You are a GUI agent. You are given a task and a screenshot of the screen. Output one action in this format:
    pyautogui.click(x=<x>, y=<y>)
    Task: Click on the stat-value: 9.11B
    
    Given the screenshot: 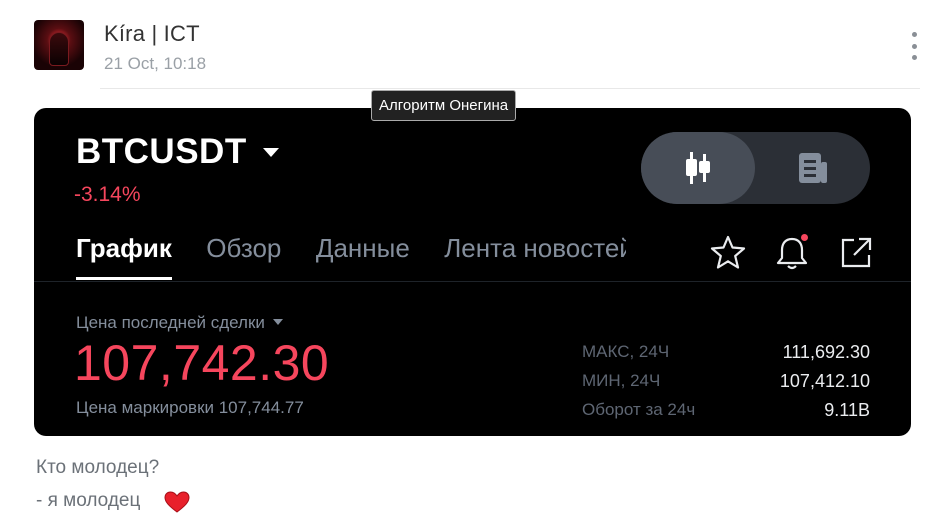 What is the action you would take?
    pyautogui.click(x=847, y=410)
    